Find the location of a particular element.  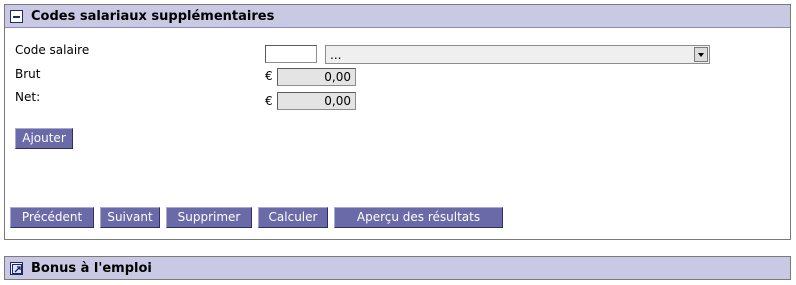

chevron-down-icon is located at coordinates (701, 54).